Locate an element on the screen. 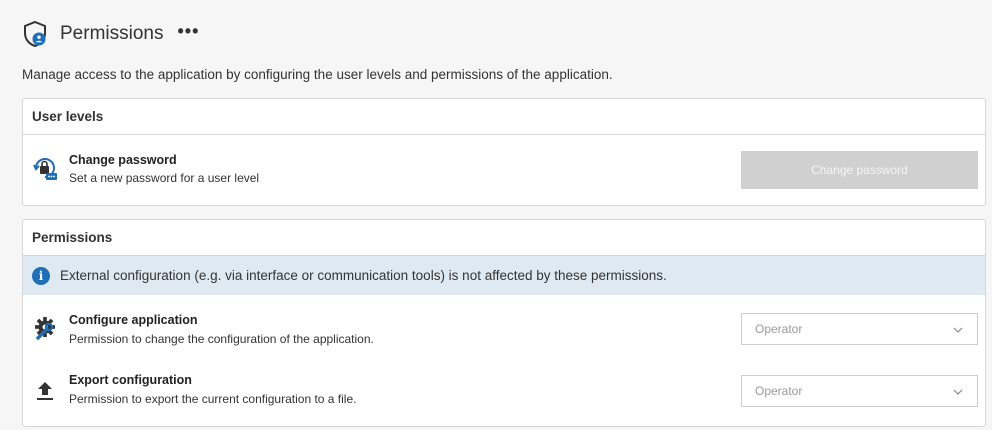 This screenshot has width=992, height=430. change-password-subtitle: Set a new password for a user level is located at coordinates (164, 178).